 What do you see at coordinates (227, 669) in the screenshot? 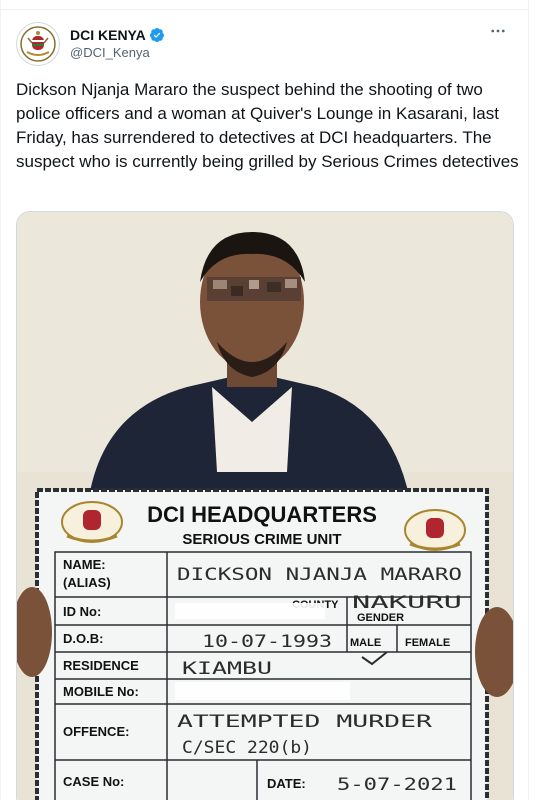
I see `residence-value: KIAMBU` at bounding box center [227, 669].